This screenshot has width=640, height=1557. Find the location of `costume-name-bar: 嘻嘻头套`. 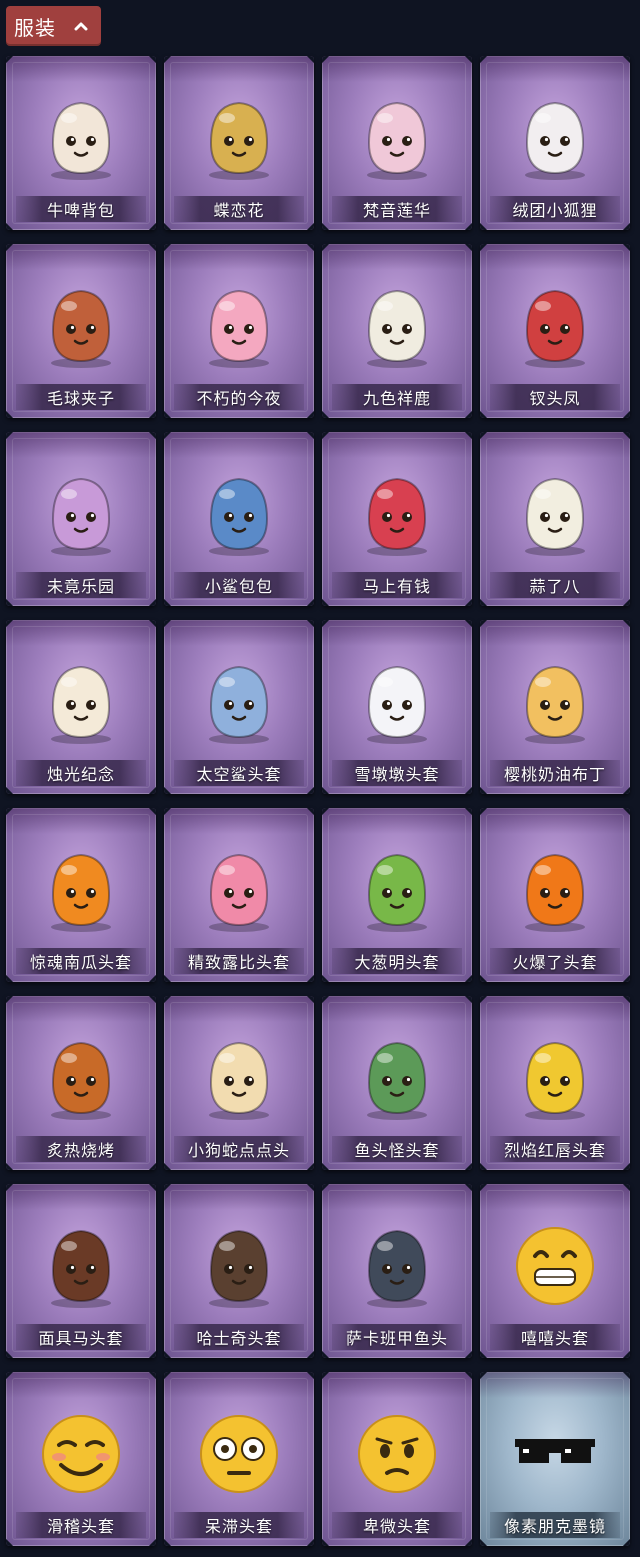

costume-name-bar: 嘻嘻头套 is located at coordinates (555, 1337).